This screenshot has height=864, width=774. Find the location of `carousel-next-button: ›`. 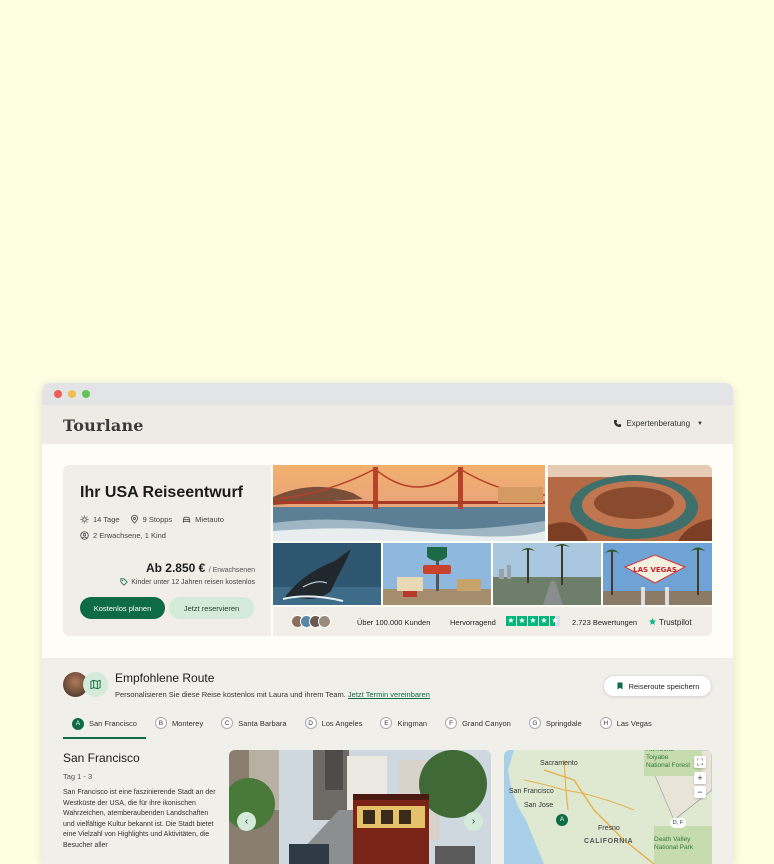

carousel-next-button: › is located at coordinates (473, 821).